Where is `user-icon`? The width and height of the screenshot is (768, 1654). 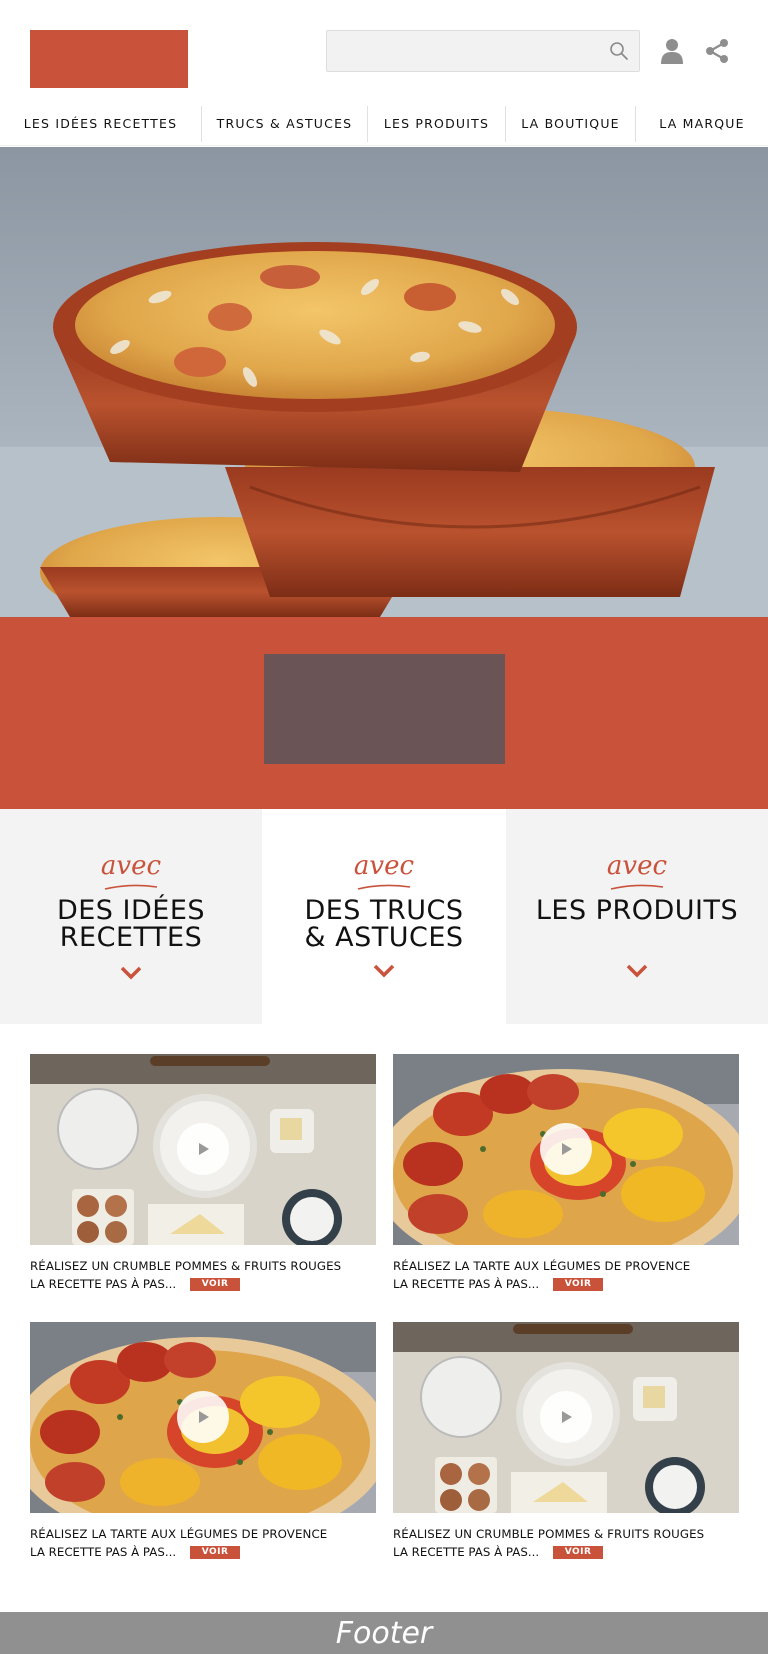 user-icon is located at coordinates (672, 51).